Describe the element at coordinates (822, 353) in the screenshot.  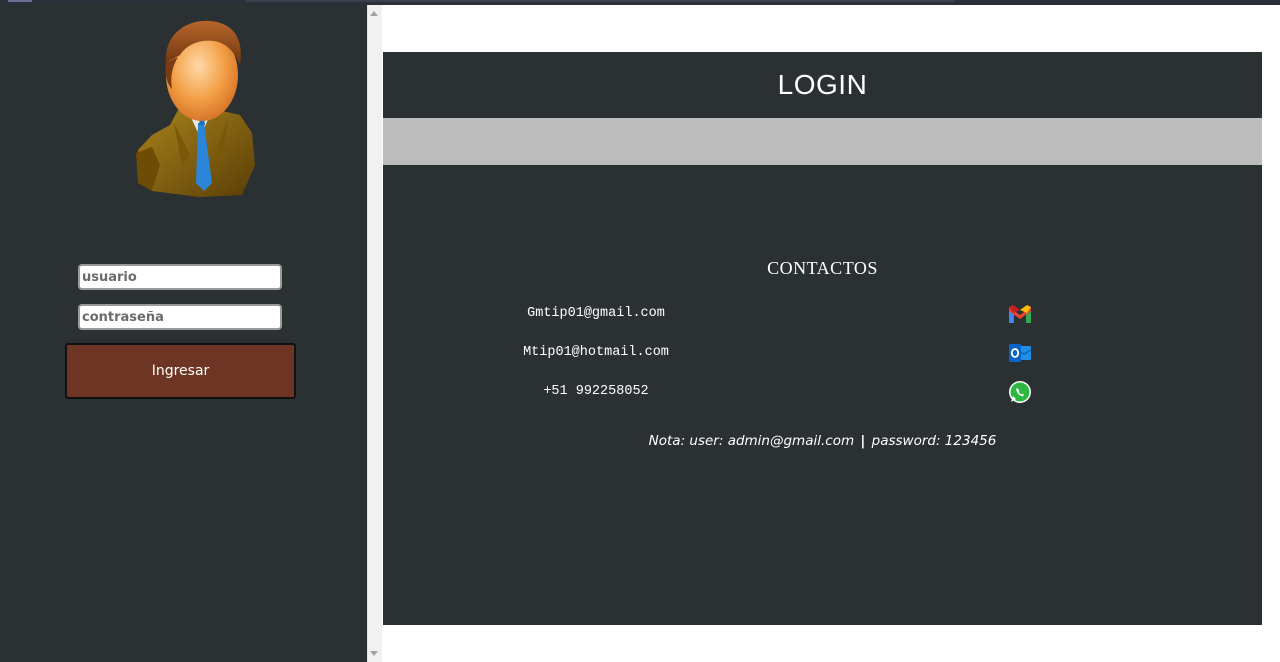
I see `contact-row-hotmail: Mtip01@hotmail.com` at that location.